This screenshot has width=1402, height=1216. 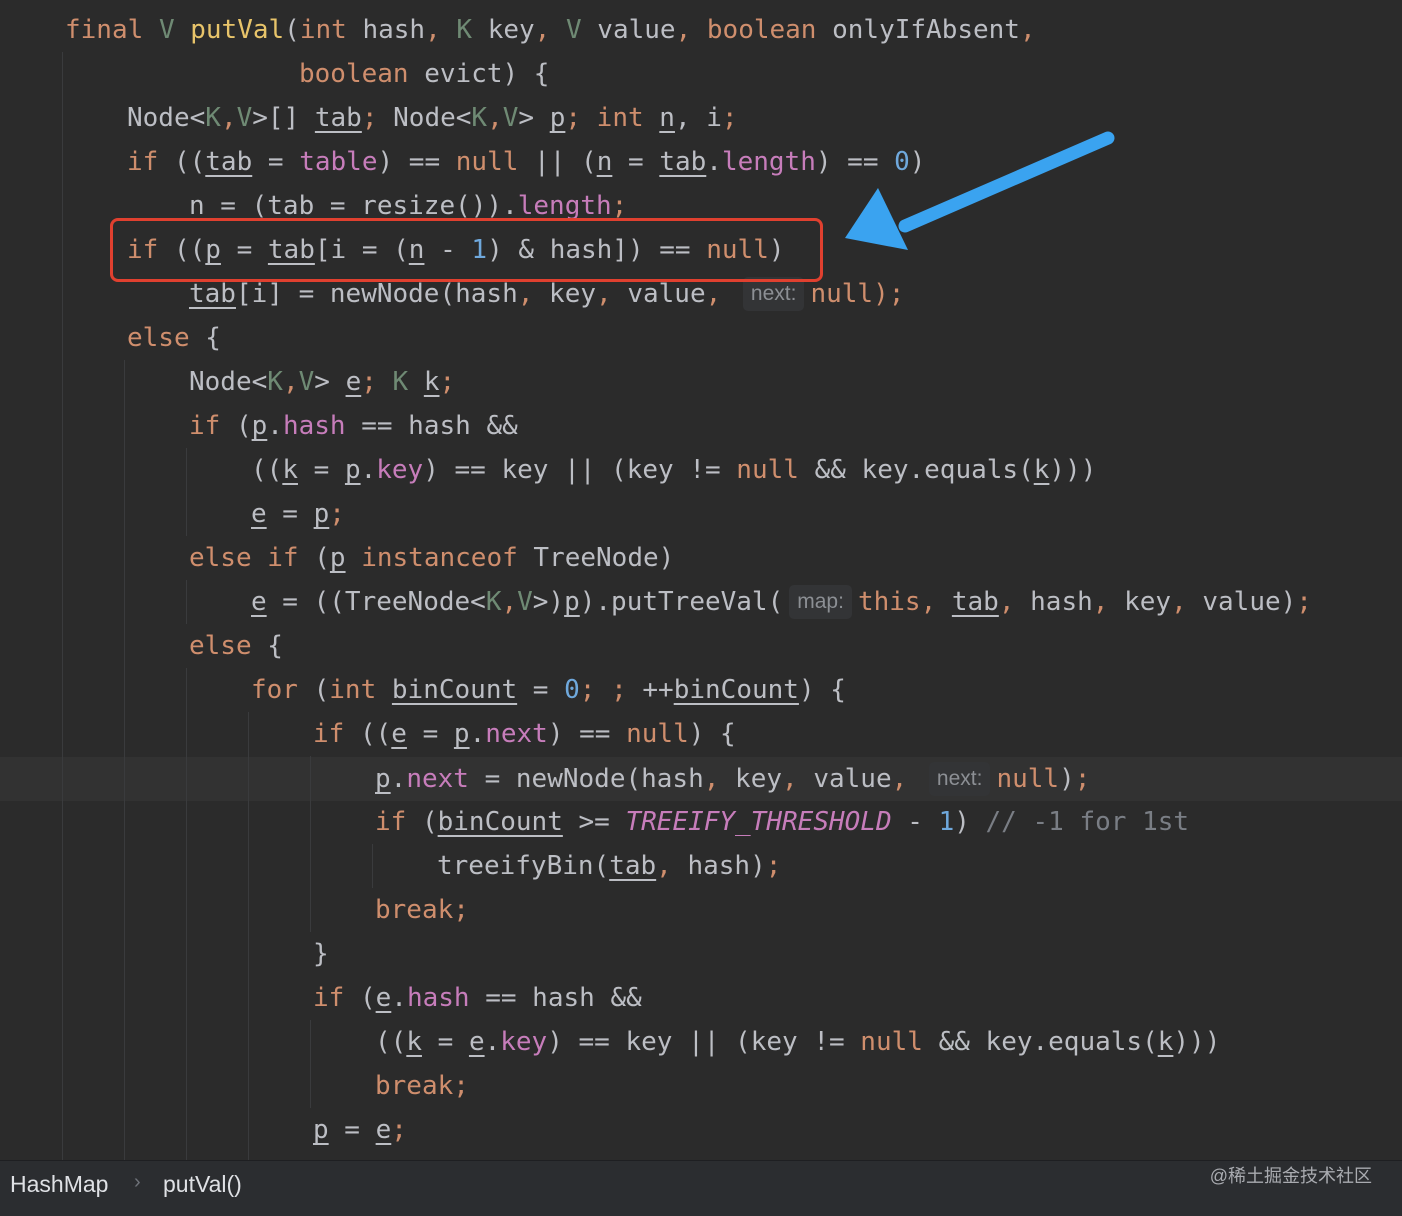 I want to click on code-line-9: Node<K,V> e; K k;, so click(x=322, y=382).